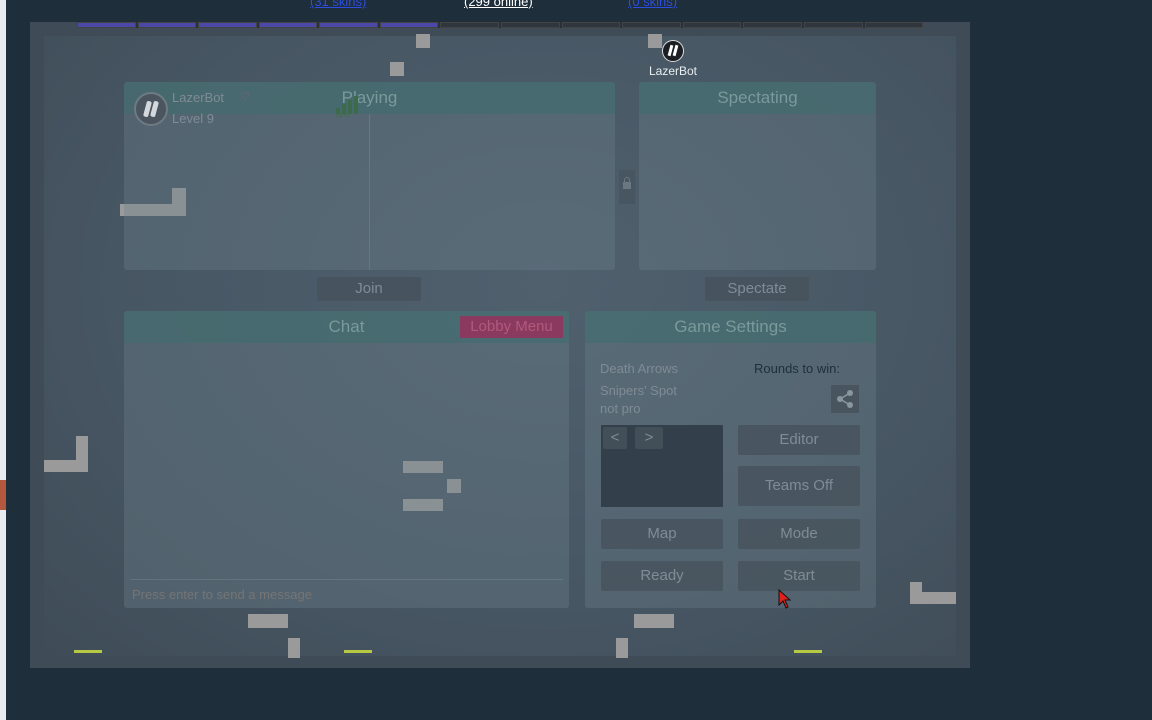 The width and height of the screenshot is (1152, 720). What do you see at coordinates (638, 390) in the screenshot?
I see `map-name: Snipers' Spot` at bounding box center [638, 390].